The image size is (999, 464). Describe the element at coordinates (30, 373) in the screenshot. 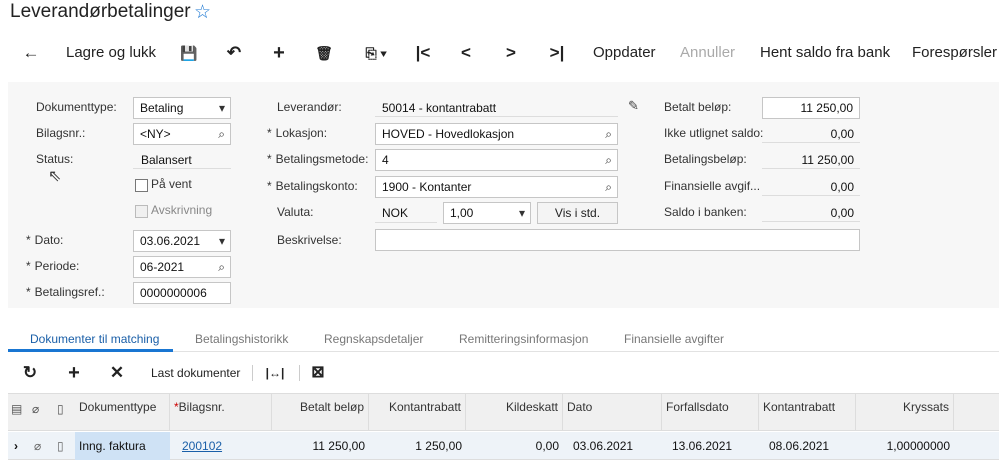

I see `refresh-icon: ↻` at that location.